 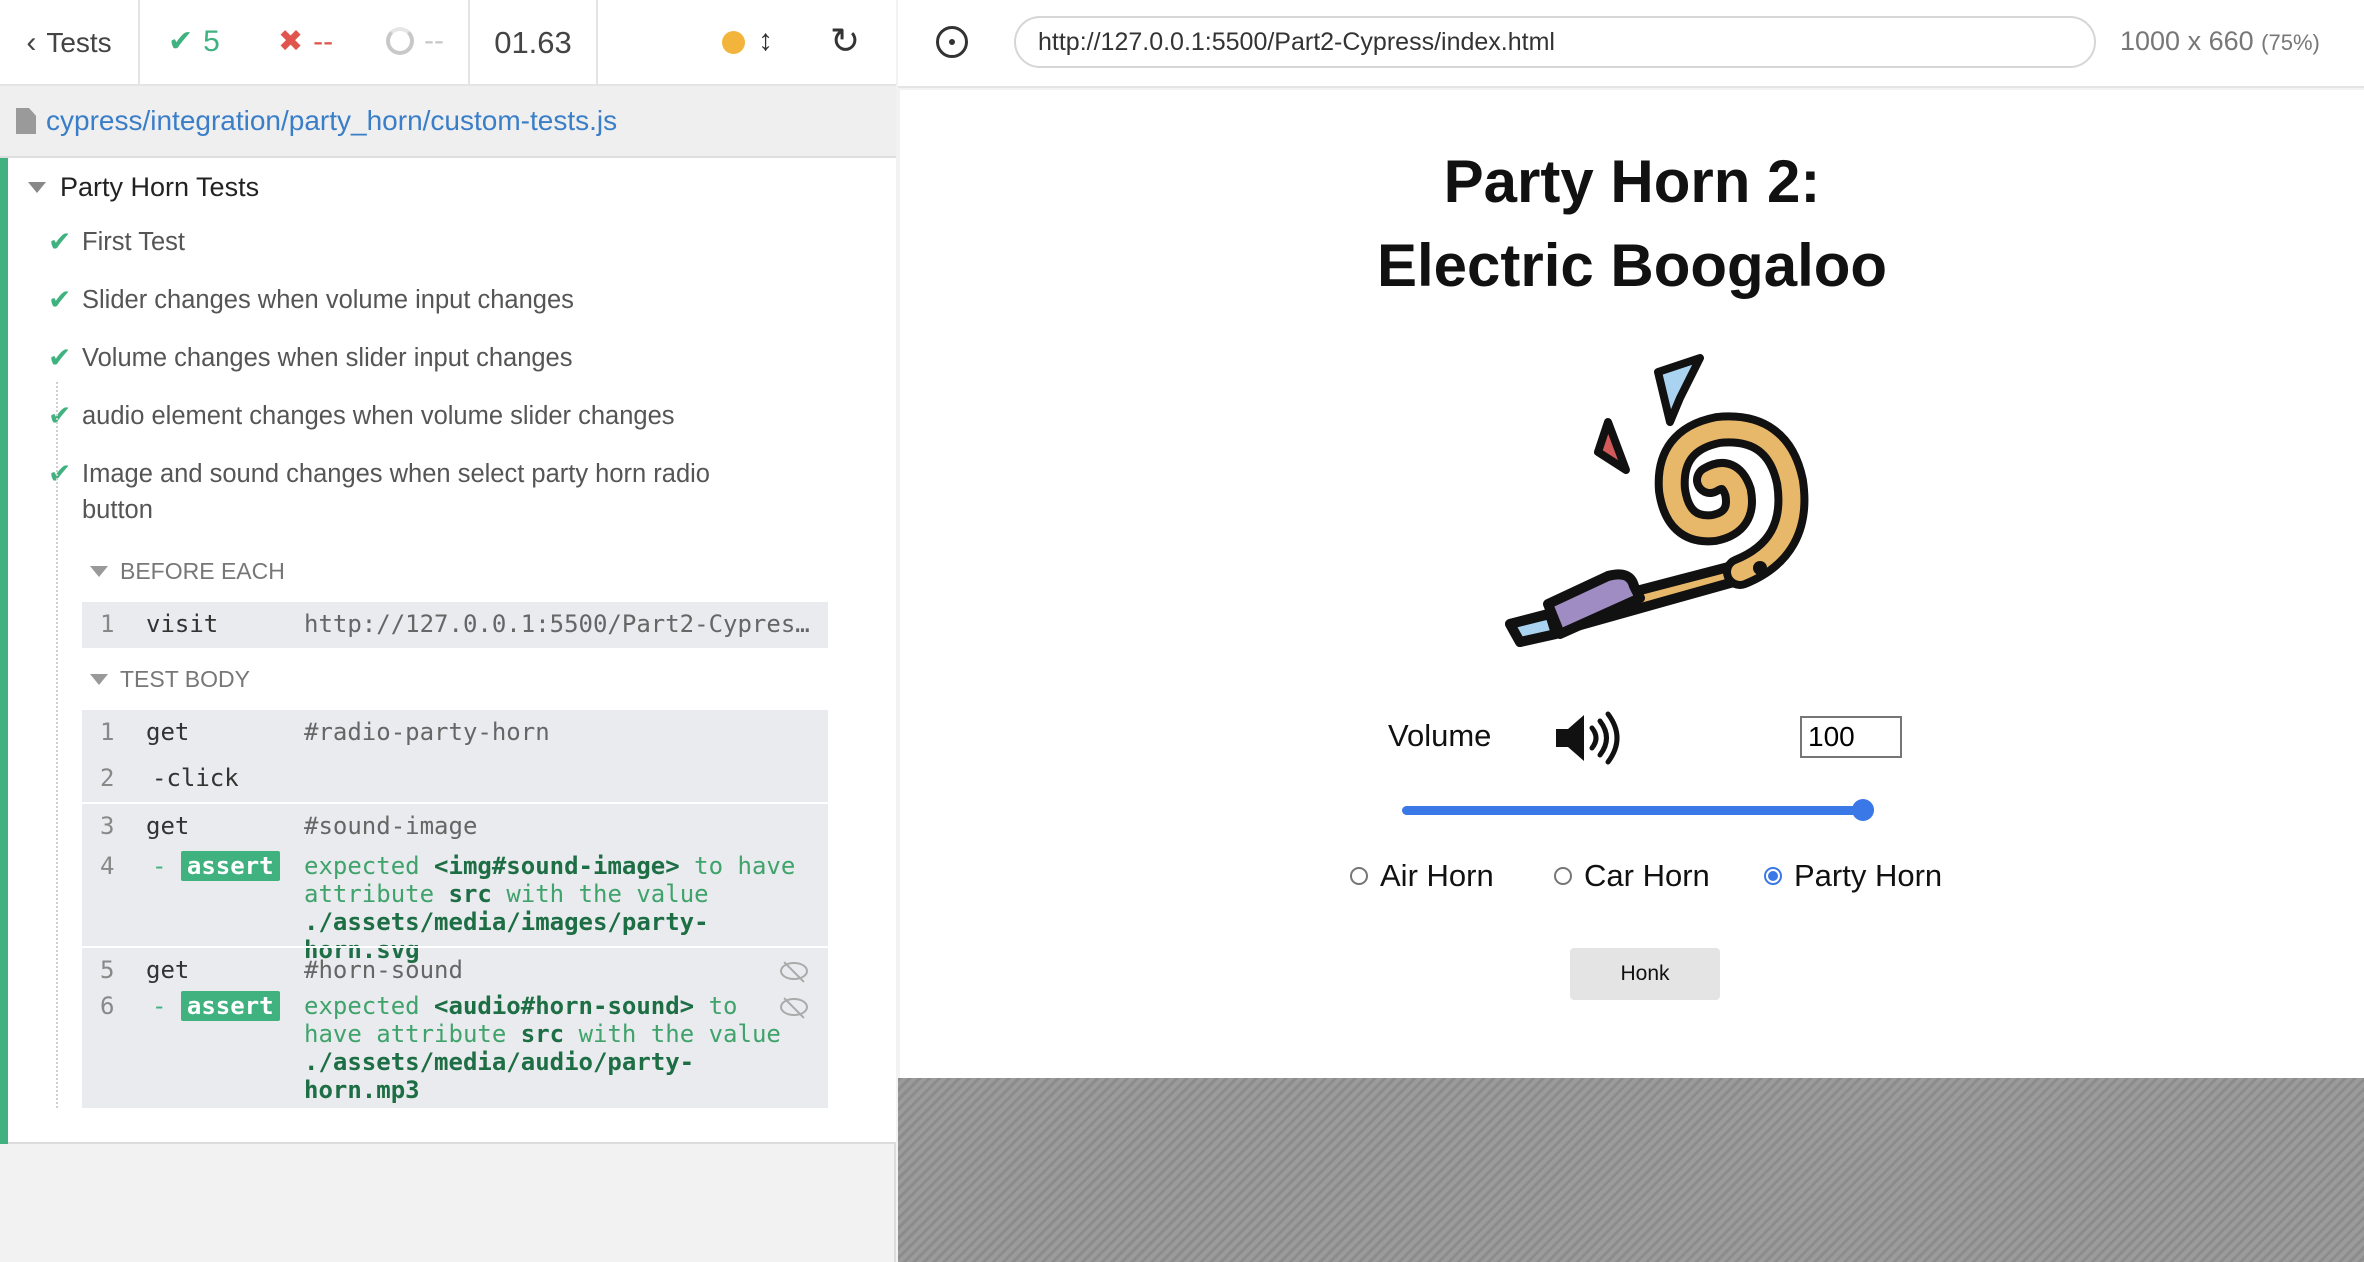 I want to click on command-prefix: -, so click(x=159, y=1006).